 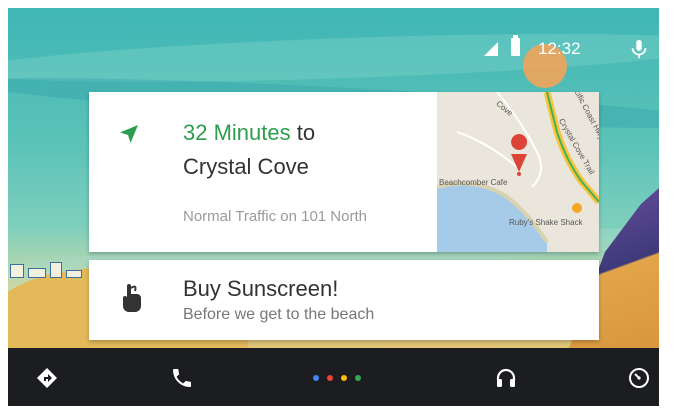 I want to click on traffic-status: Normal Traffic on 101 North, so click(x=275, y=216).